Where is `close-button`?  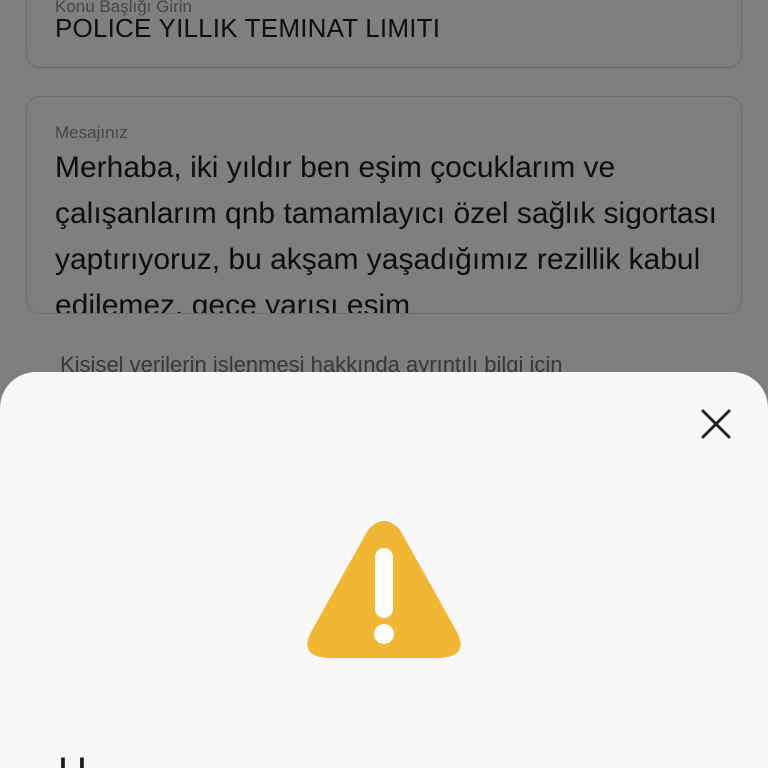 close-button is located at coordinates (716, 424).